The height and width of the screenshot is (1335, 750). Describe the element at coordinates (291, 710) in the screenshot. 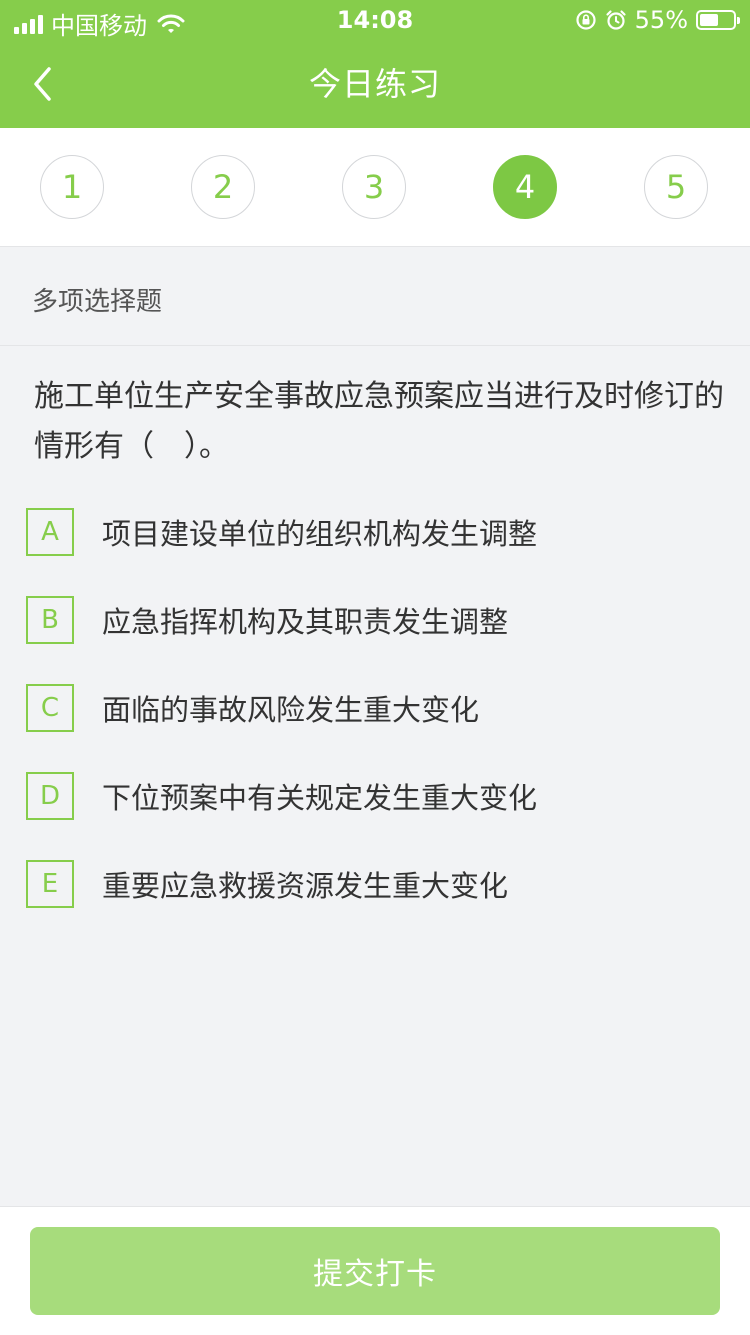

I see `option-text: 面临的事故风险发生重大变化` at that location.